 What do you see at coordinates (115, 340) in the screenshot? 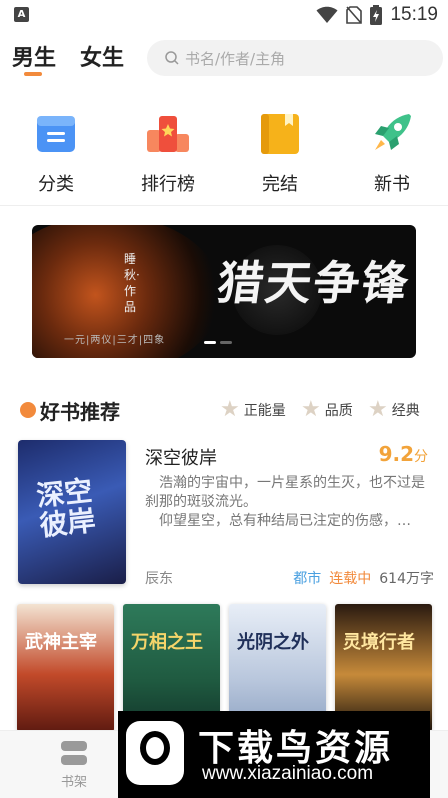
I see `banner-subtitle: 一元|两仪|三才|四象` at bounding box center [115, 340].